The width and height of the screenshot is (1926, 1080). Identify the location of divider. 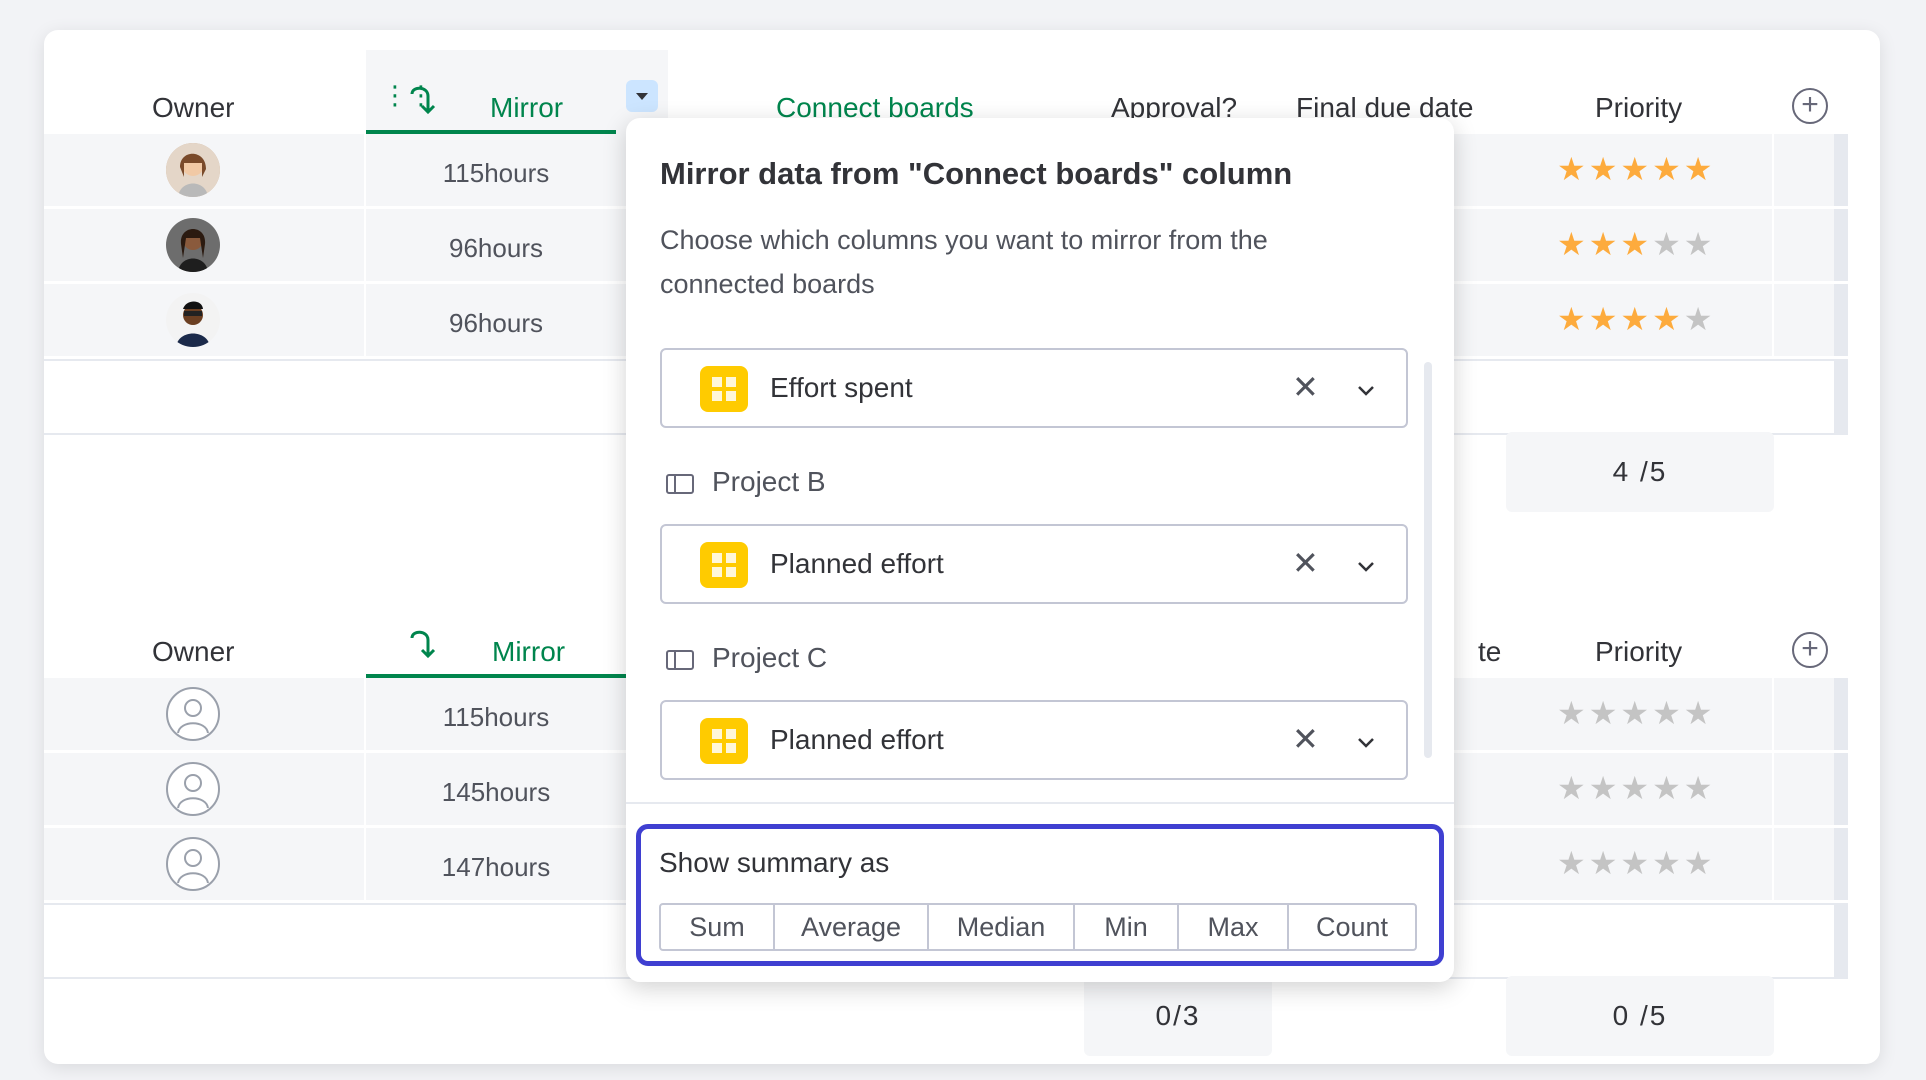
(1040, 803).